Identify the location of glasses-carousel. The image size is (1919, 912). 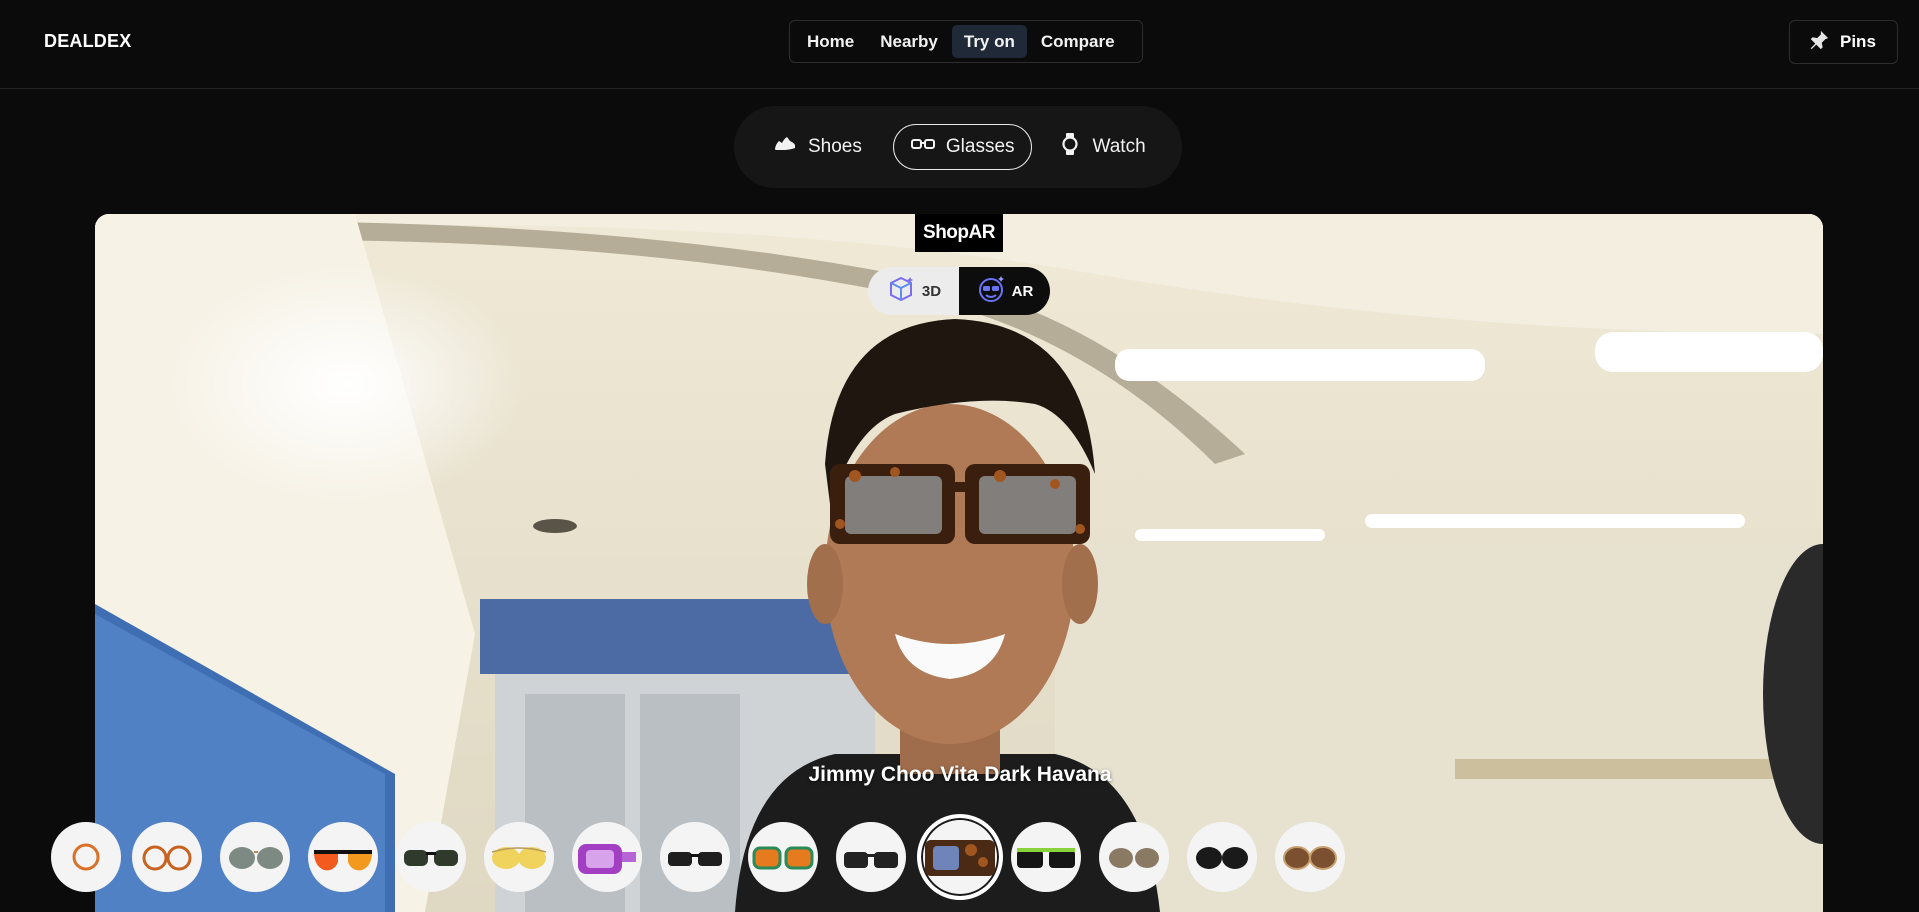
(723, 857).